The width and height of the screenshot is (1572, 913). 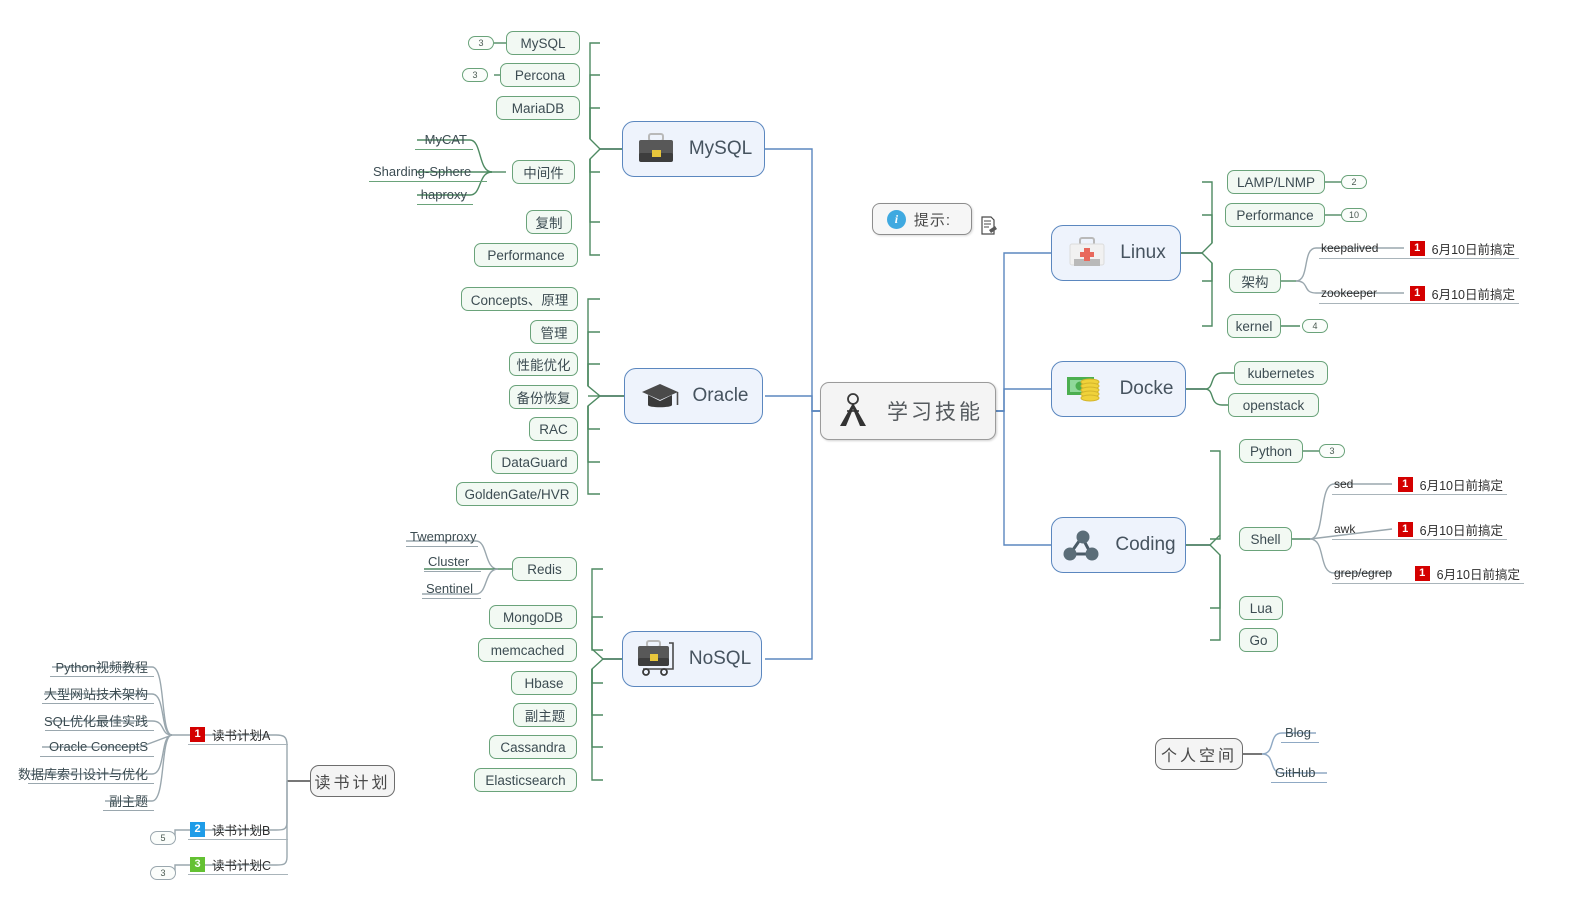 I want to click on node-middleware-2: haproxy, so click(x=445, y=194).